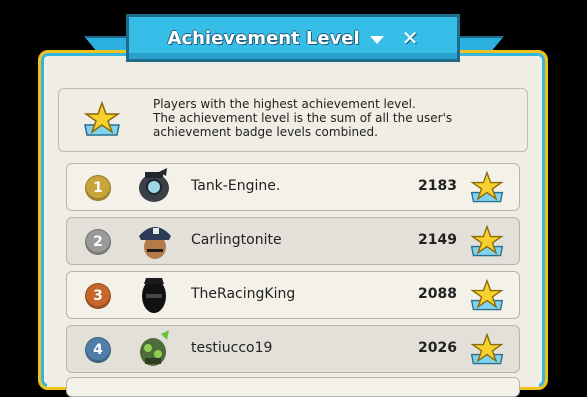 Image resolution: width=587 pixels, height=397 pixels. What do you see at coordinates (98, 296) in the screenshot?
I see `rank-badge: 3` at bounding box center [98, 296].